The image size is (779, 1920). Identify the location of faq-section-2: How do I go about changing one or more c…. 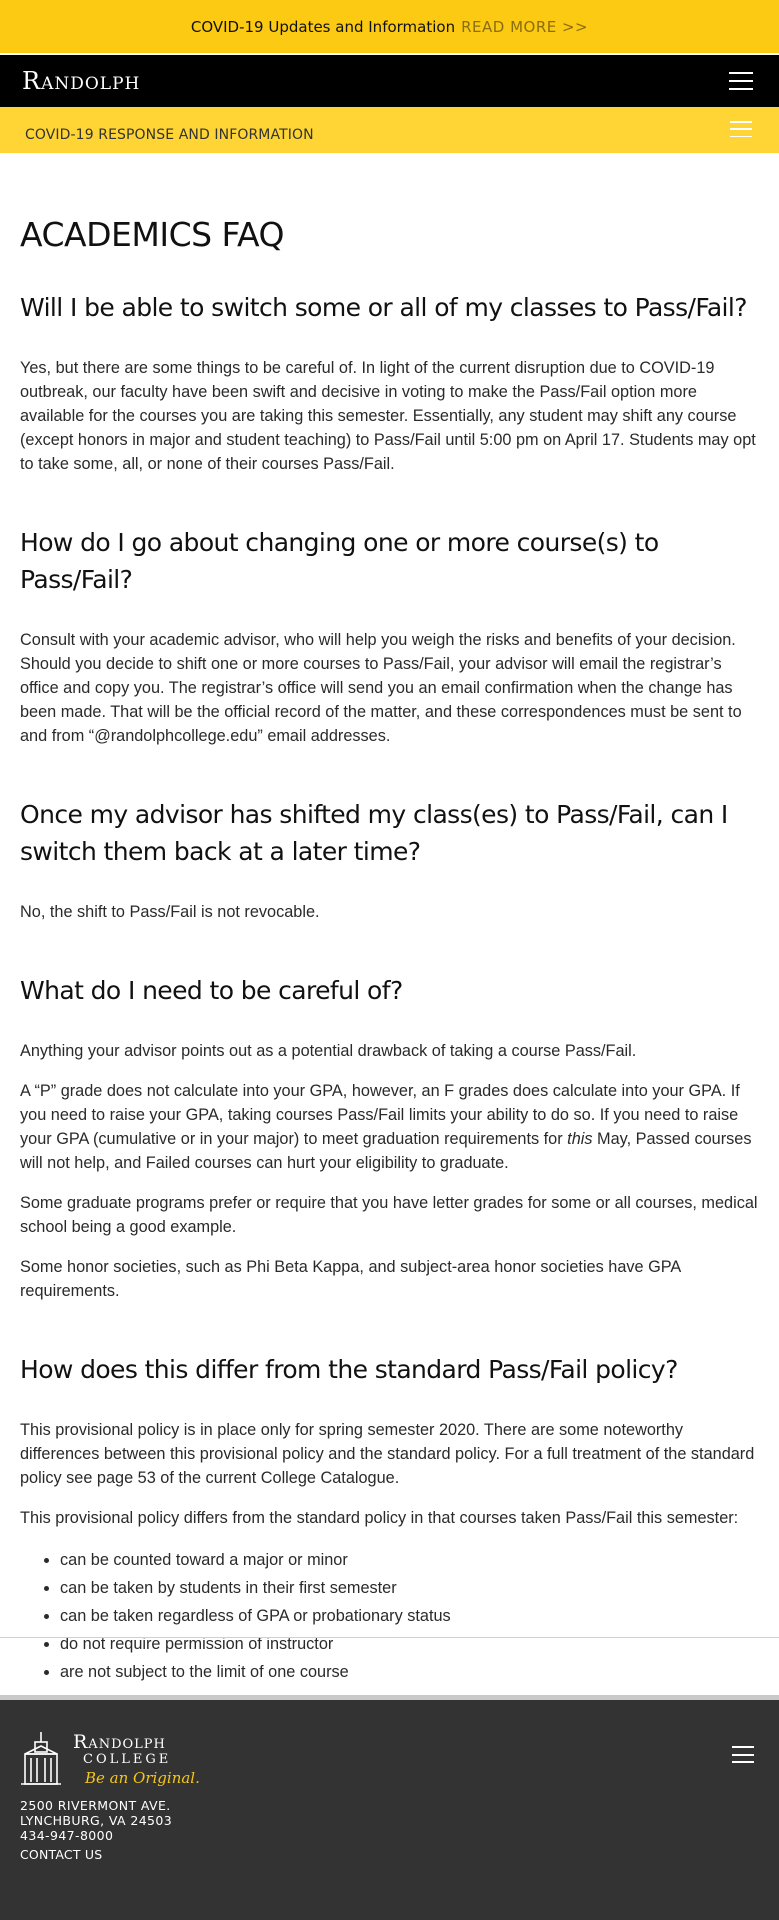
(389, 636).